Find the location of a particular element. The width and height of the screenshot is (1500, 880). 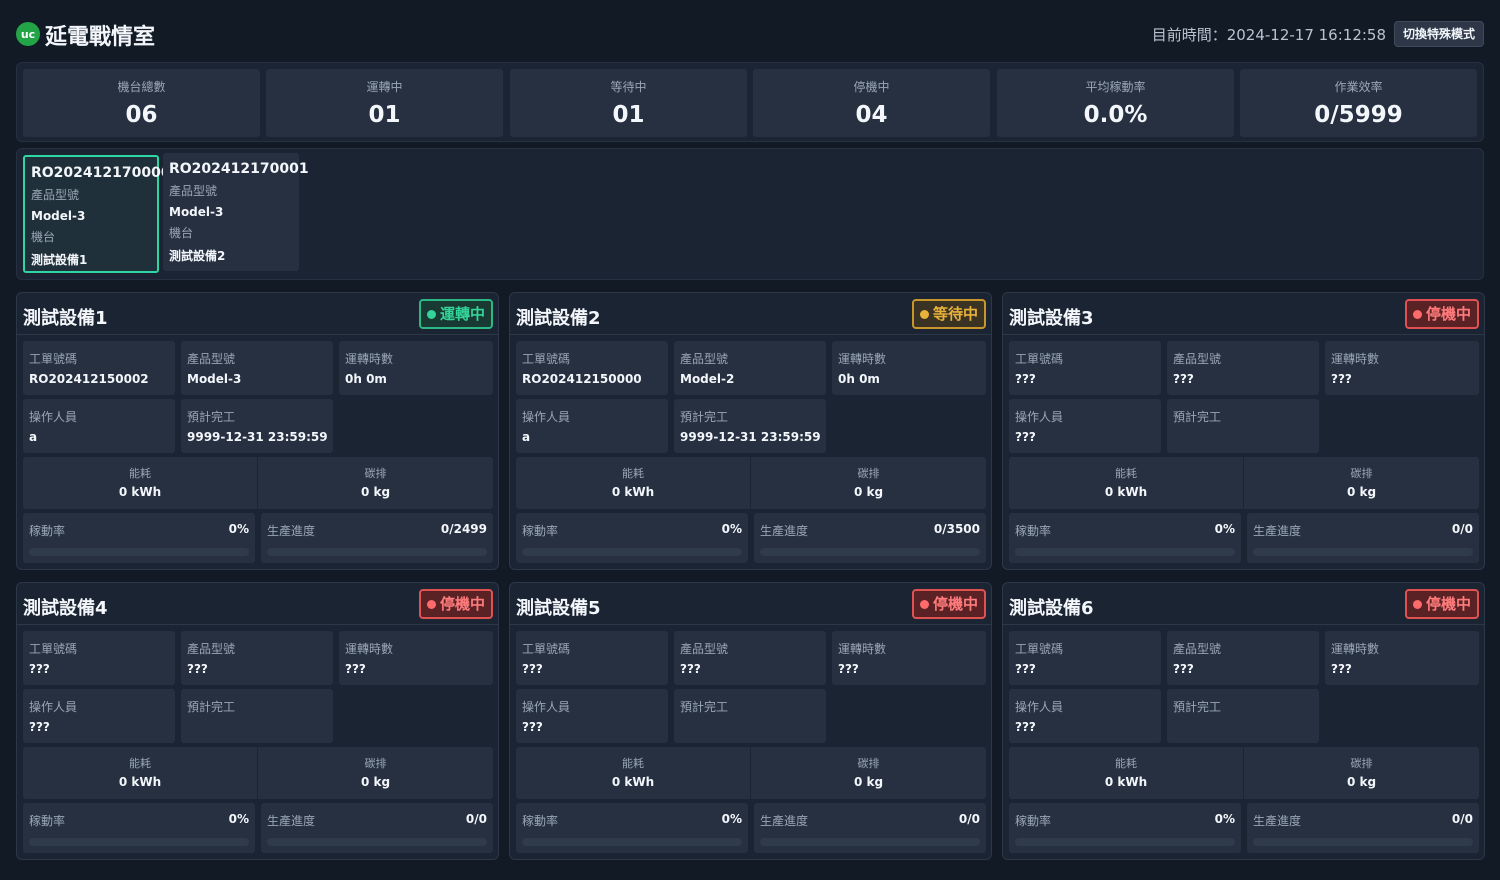

status-text: 停機中 is located at coordinates (955, 604).